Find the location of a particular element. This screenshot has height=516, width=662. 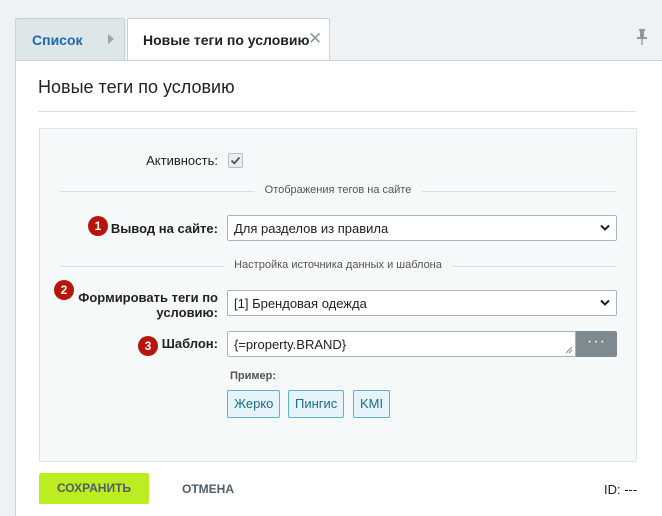

tab-list: Список is located at coordinates (70, 39).